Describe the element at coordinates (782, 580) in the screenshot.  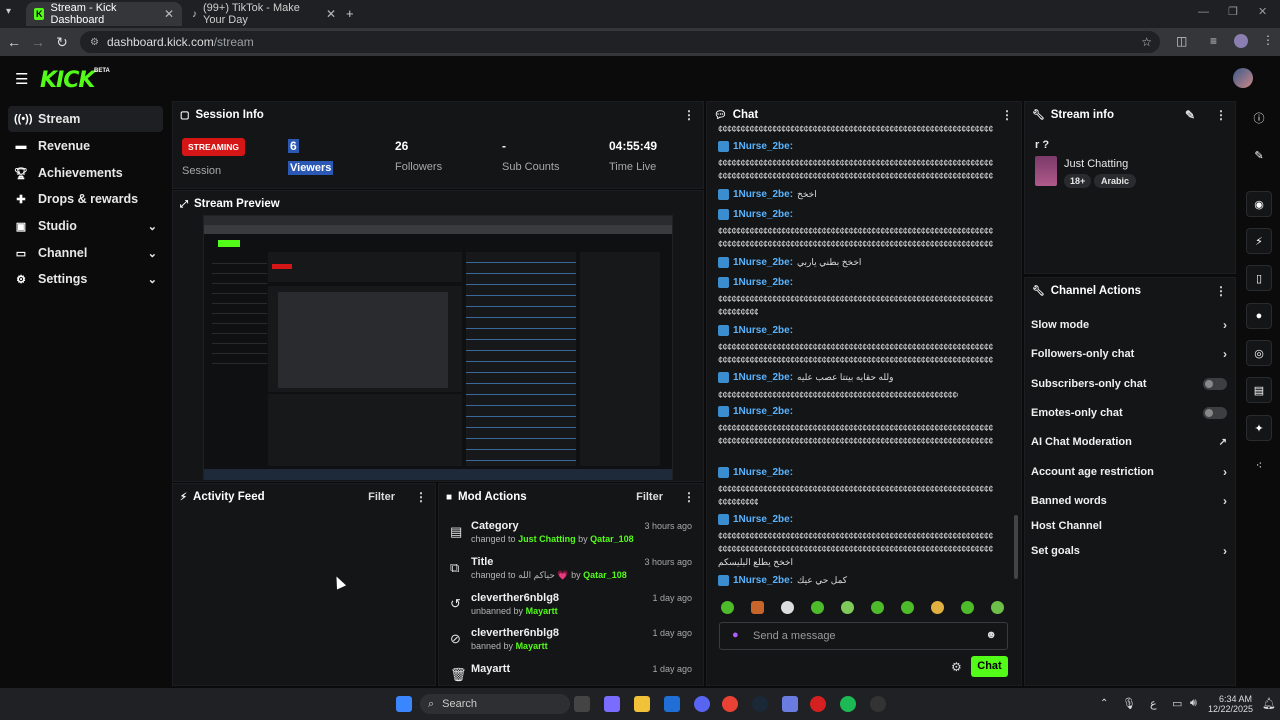
I see `chat-username: 1Nurse_2be: كمل حي عيك` at that location.